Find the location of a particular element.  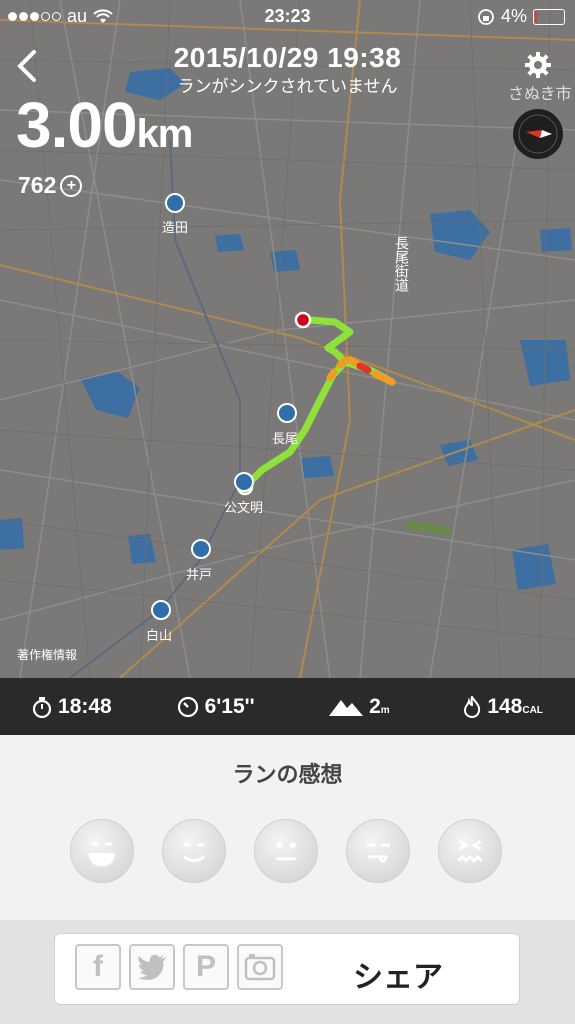

camera-icon is located at coordinates (260, 967).